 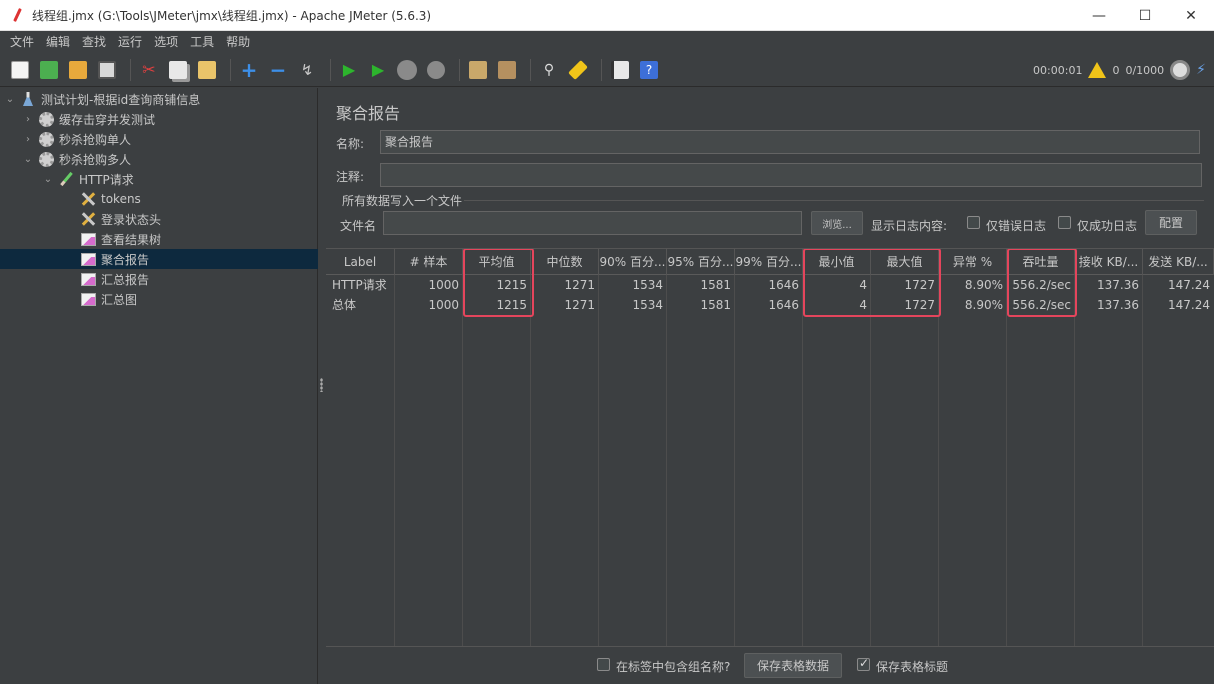 I want to click on tree-node-tokens: tokens, so click(x=110, y=199).